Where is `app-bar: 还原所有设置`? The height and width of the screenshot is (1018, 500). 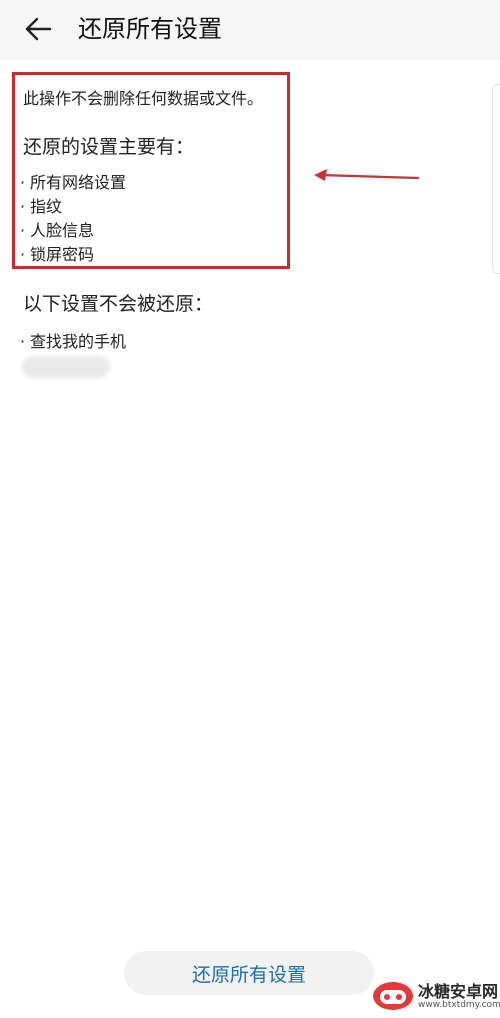 app-bar: 还原所有设置 is located at coordinates (250, 30).